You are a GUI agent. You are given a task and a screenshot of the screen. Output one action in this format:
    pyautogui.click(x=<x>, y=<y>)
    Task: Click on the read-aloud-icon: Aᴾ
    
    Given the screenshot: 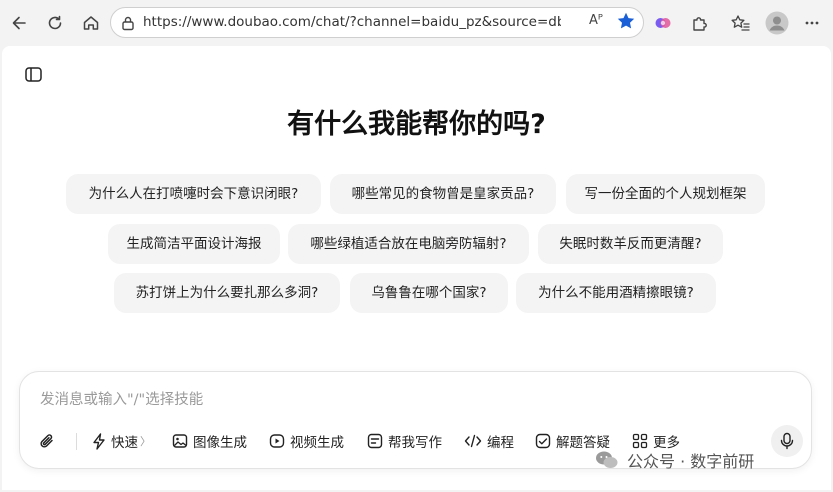 What is the action you would take?
    pyautogui.click(x=596, y=20)
    